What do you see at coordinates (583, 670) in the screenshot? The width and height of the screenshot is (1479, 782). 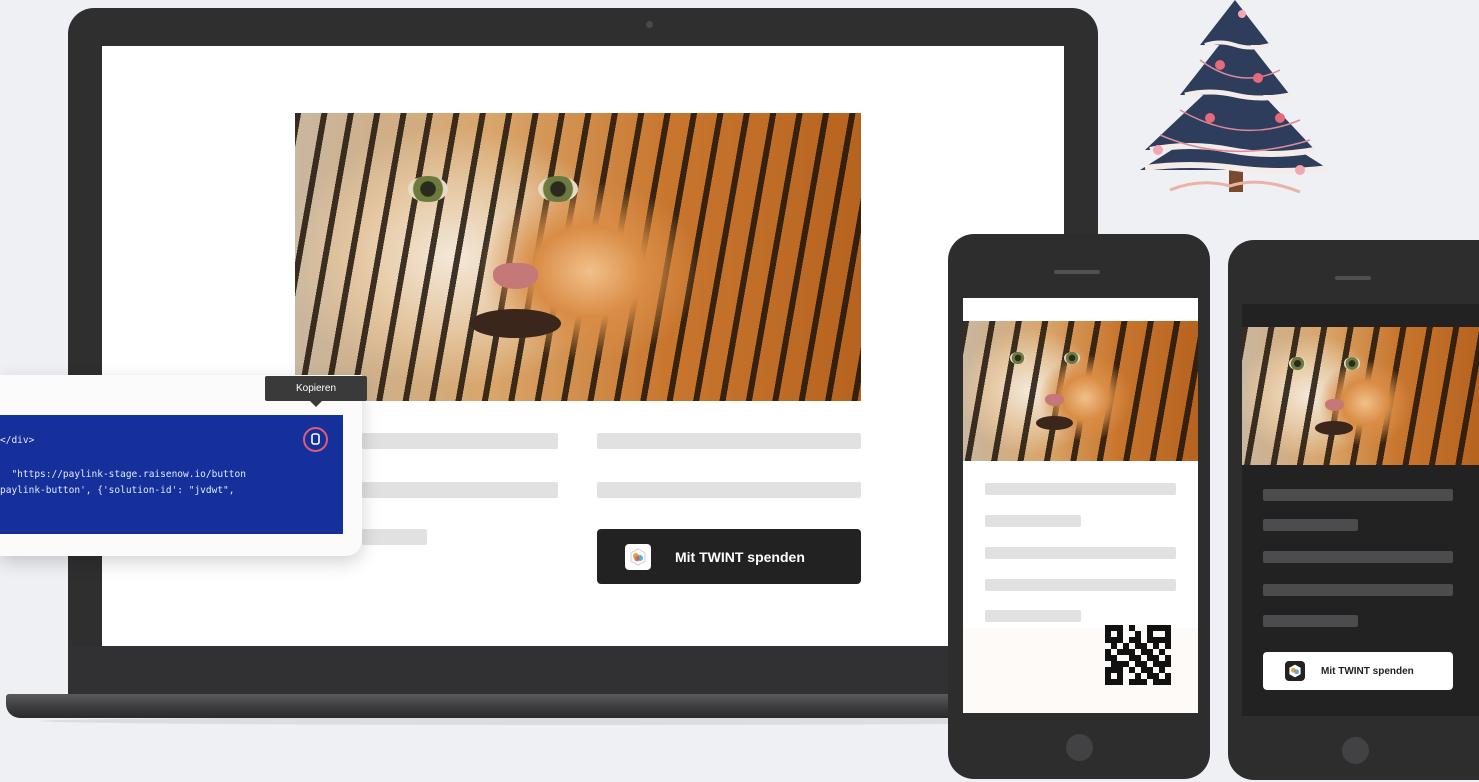 I see `laptop-chin` at bounding box center [583, 670].